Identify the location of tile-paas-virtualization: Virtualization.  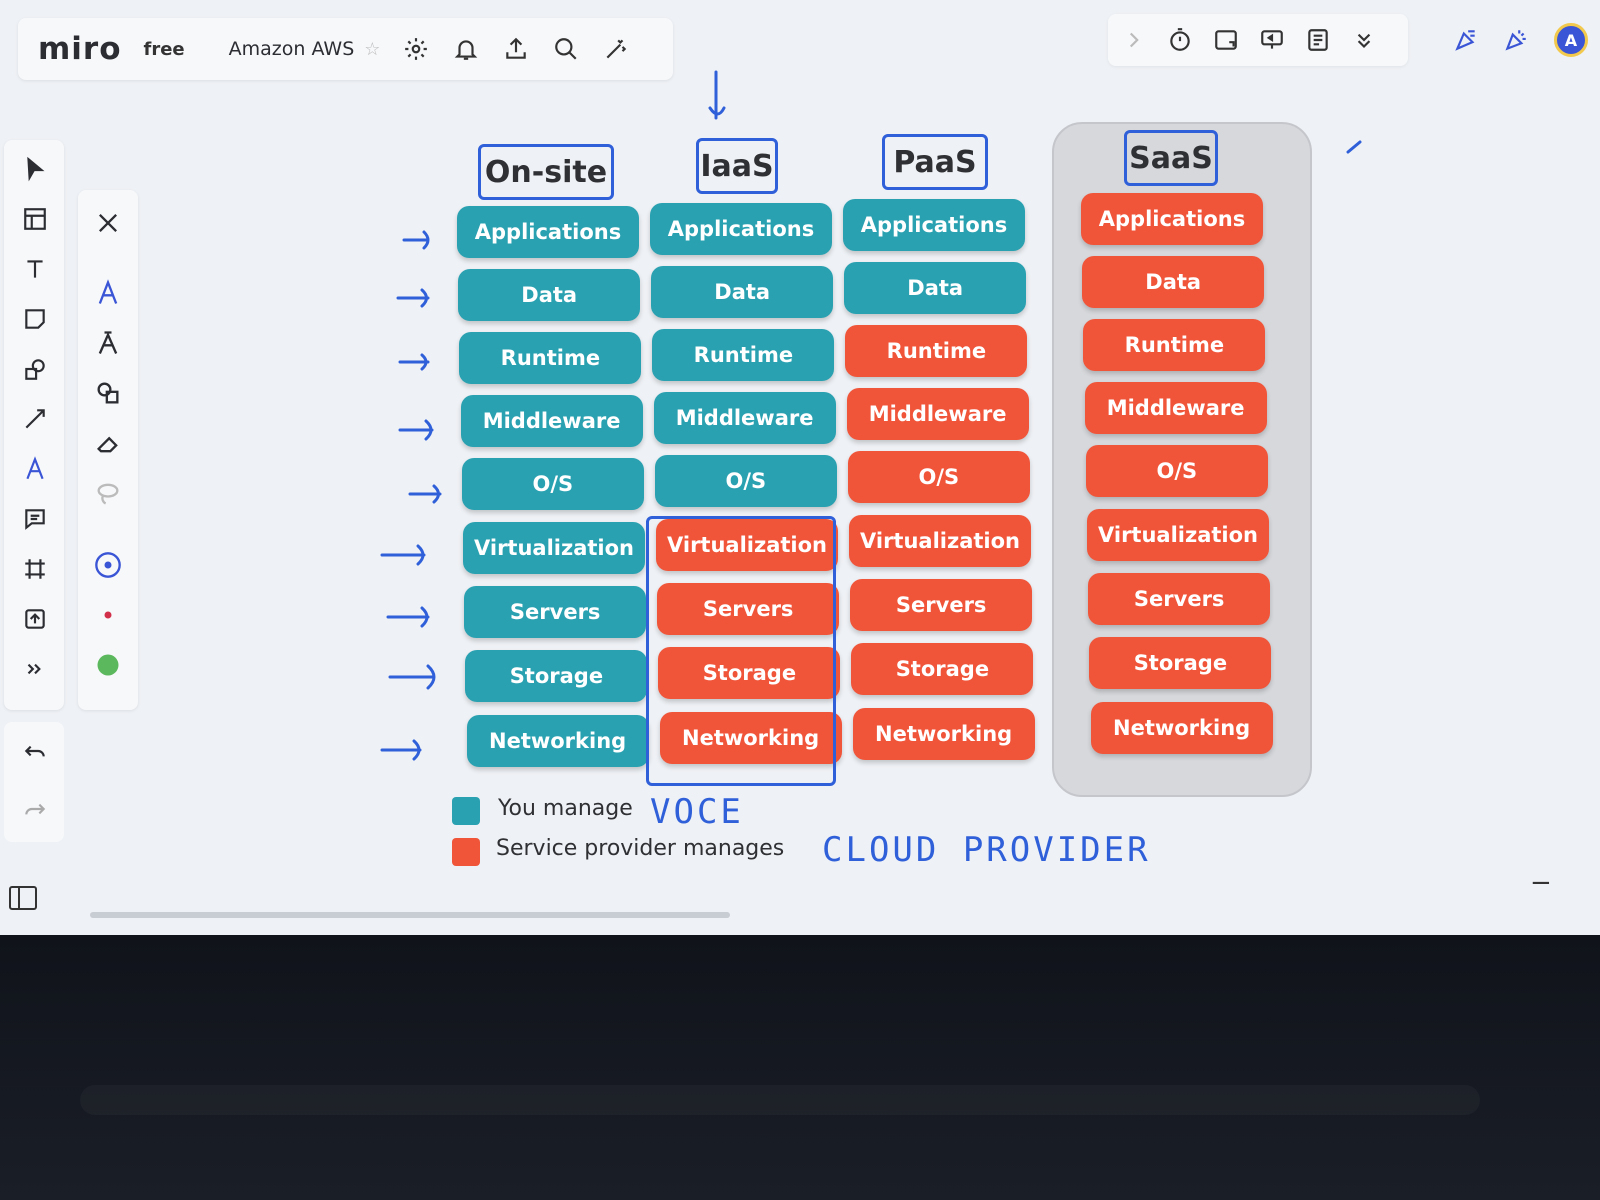
(940, 541).